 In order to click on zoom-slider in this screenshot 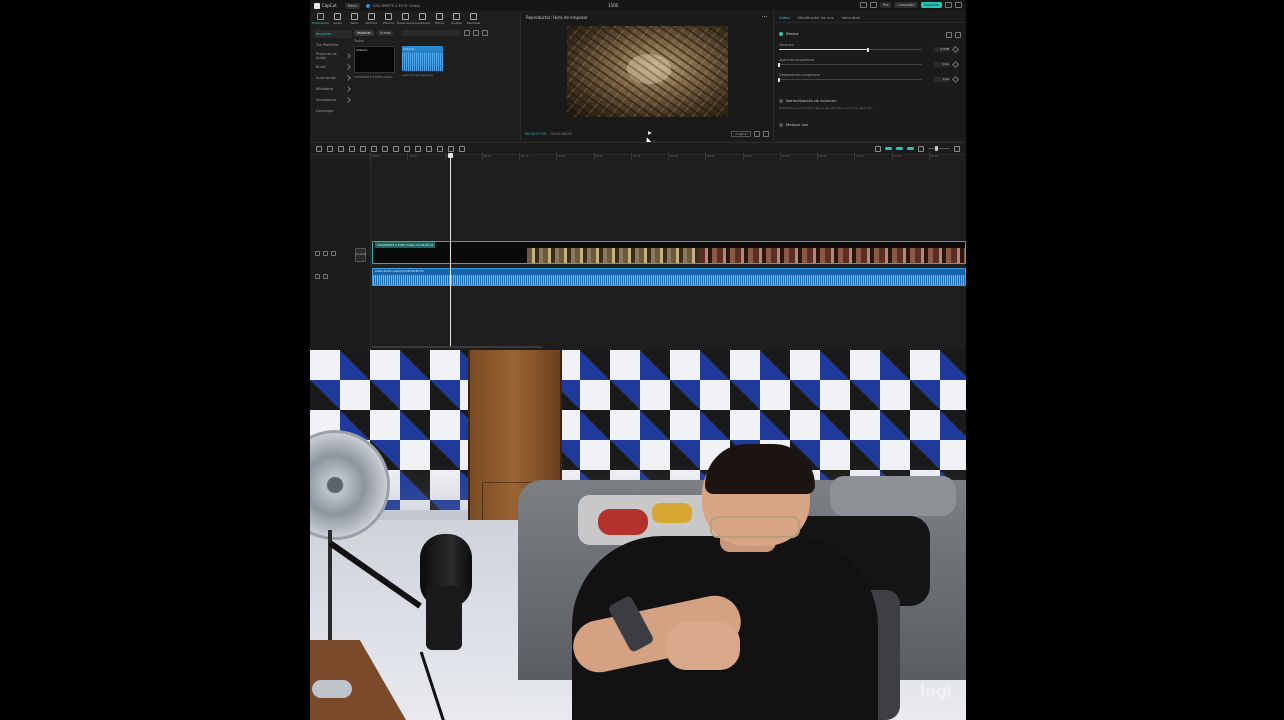, I will do `click(939, 148)`.